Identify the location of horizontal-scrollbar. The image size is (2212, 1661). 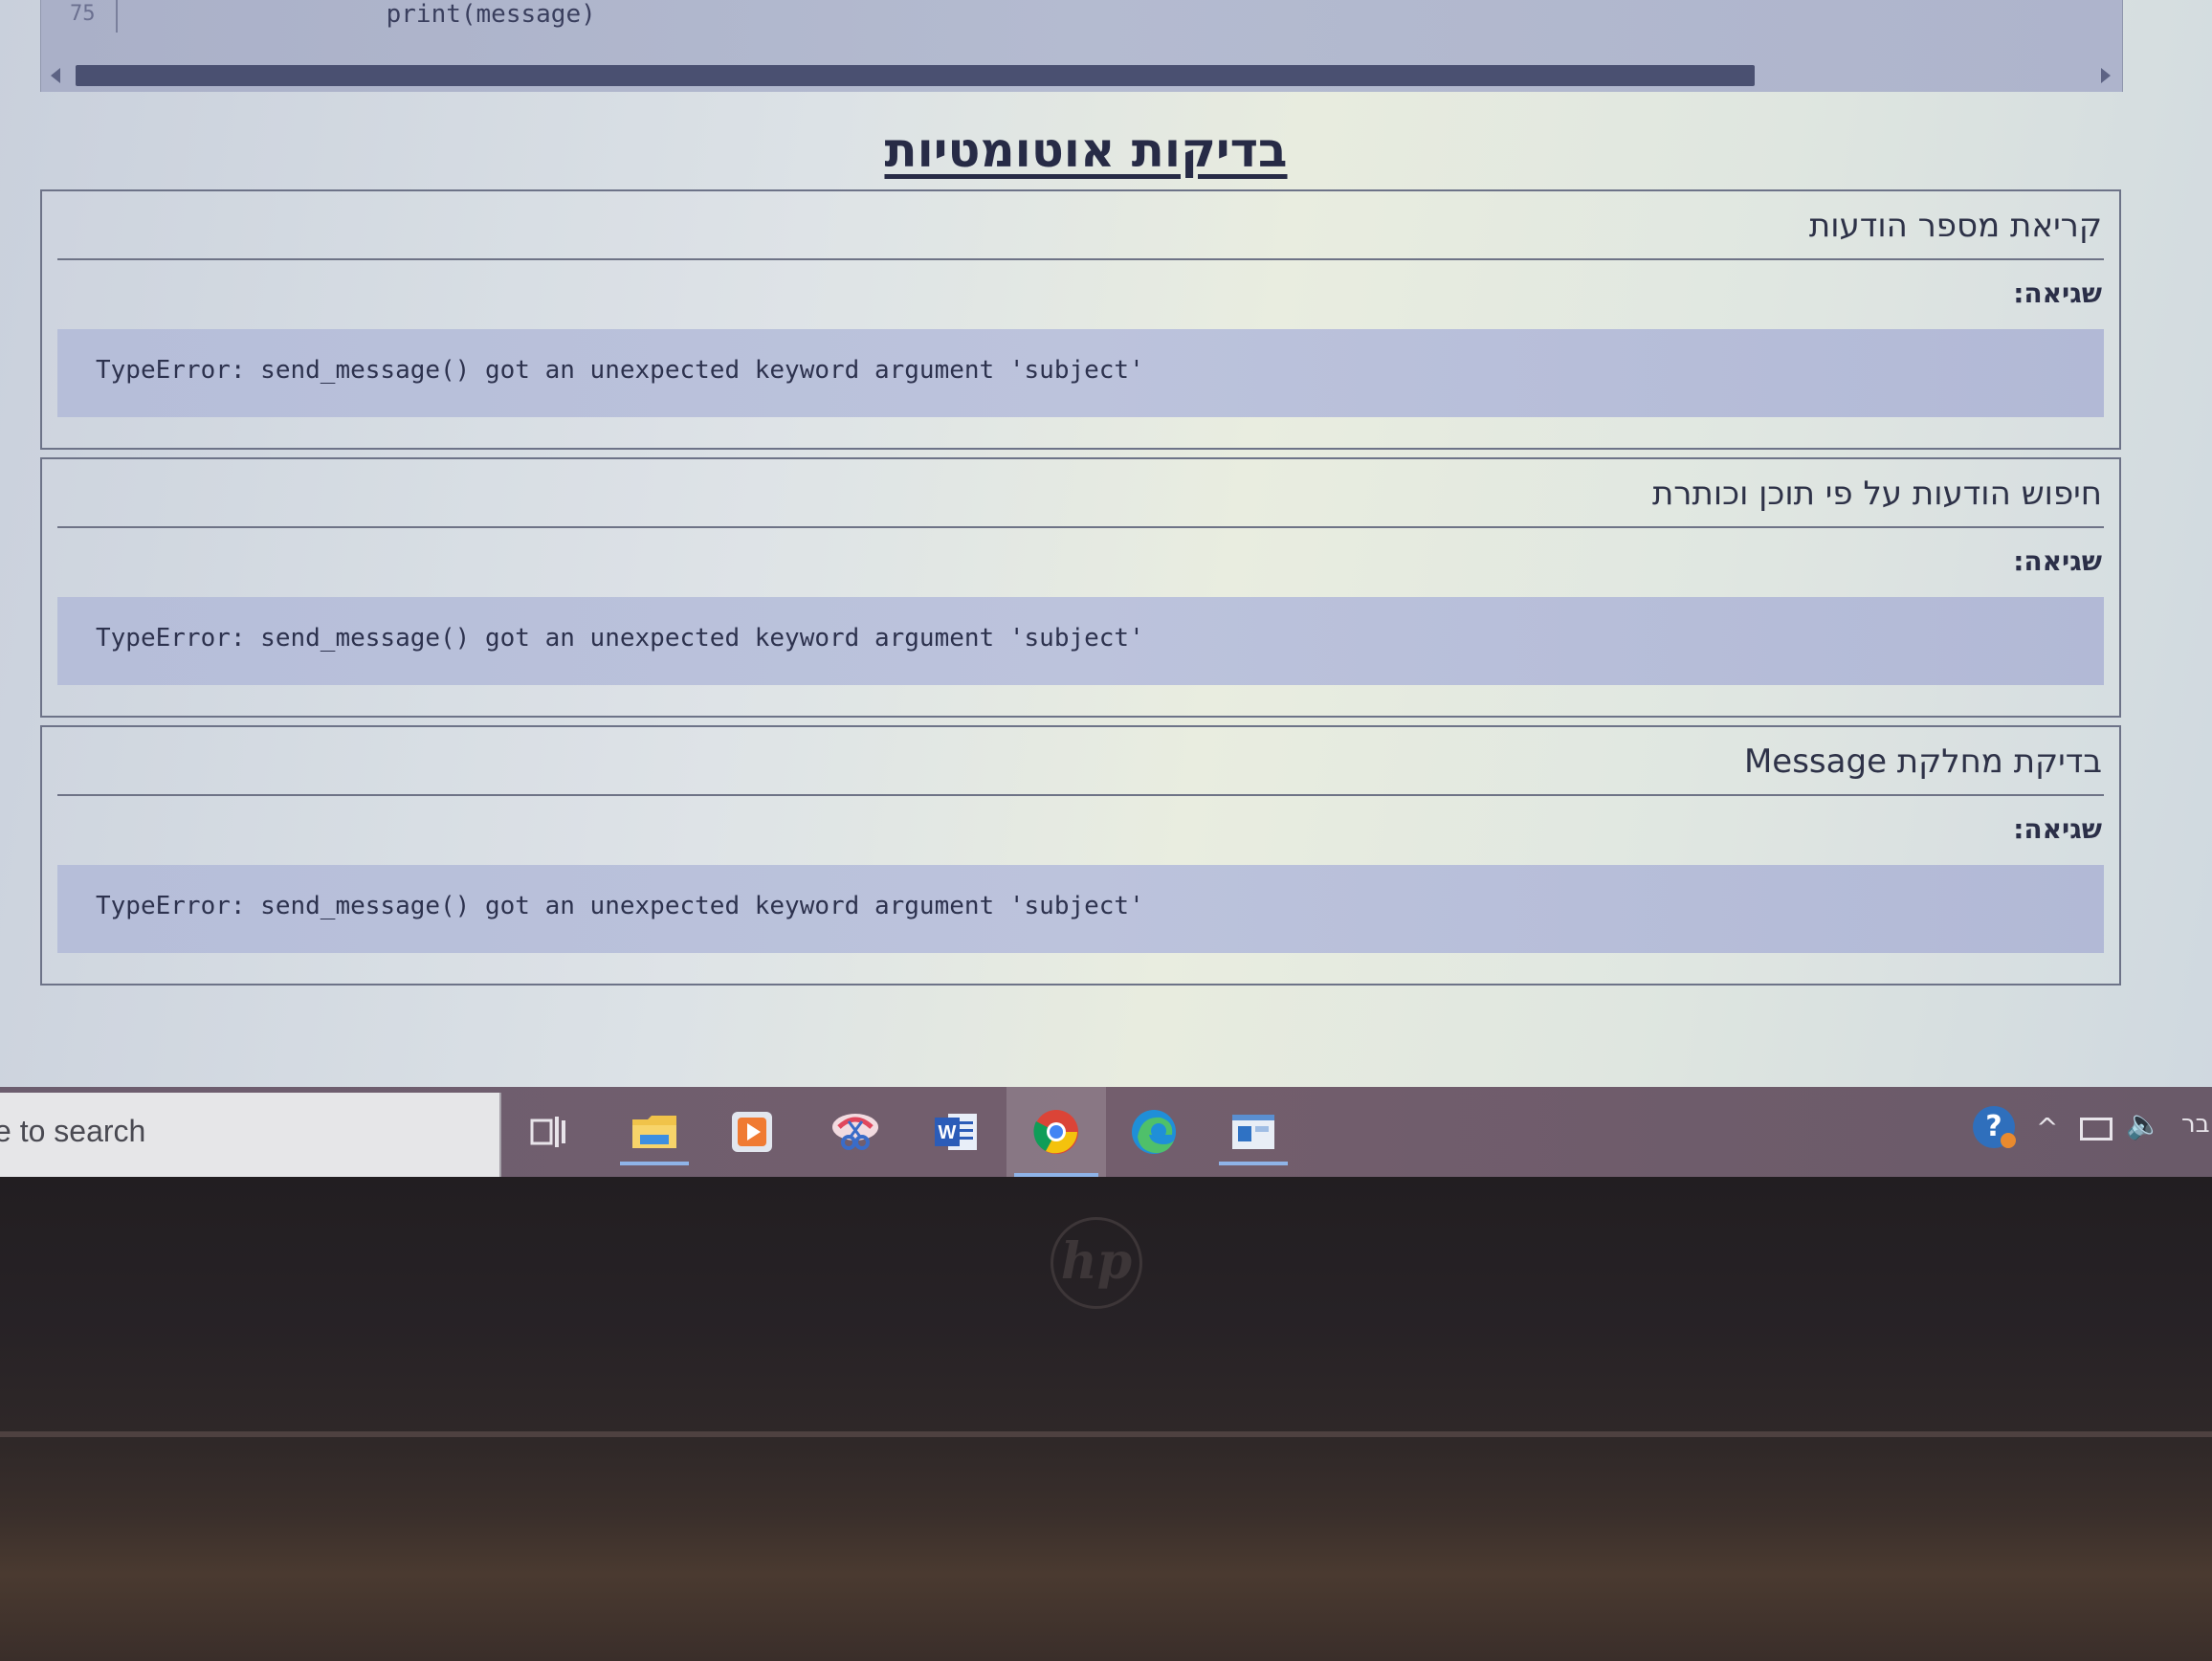
(1081, 76).